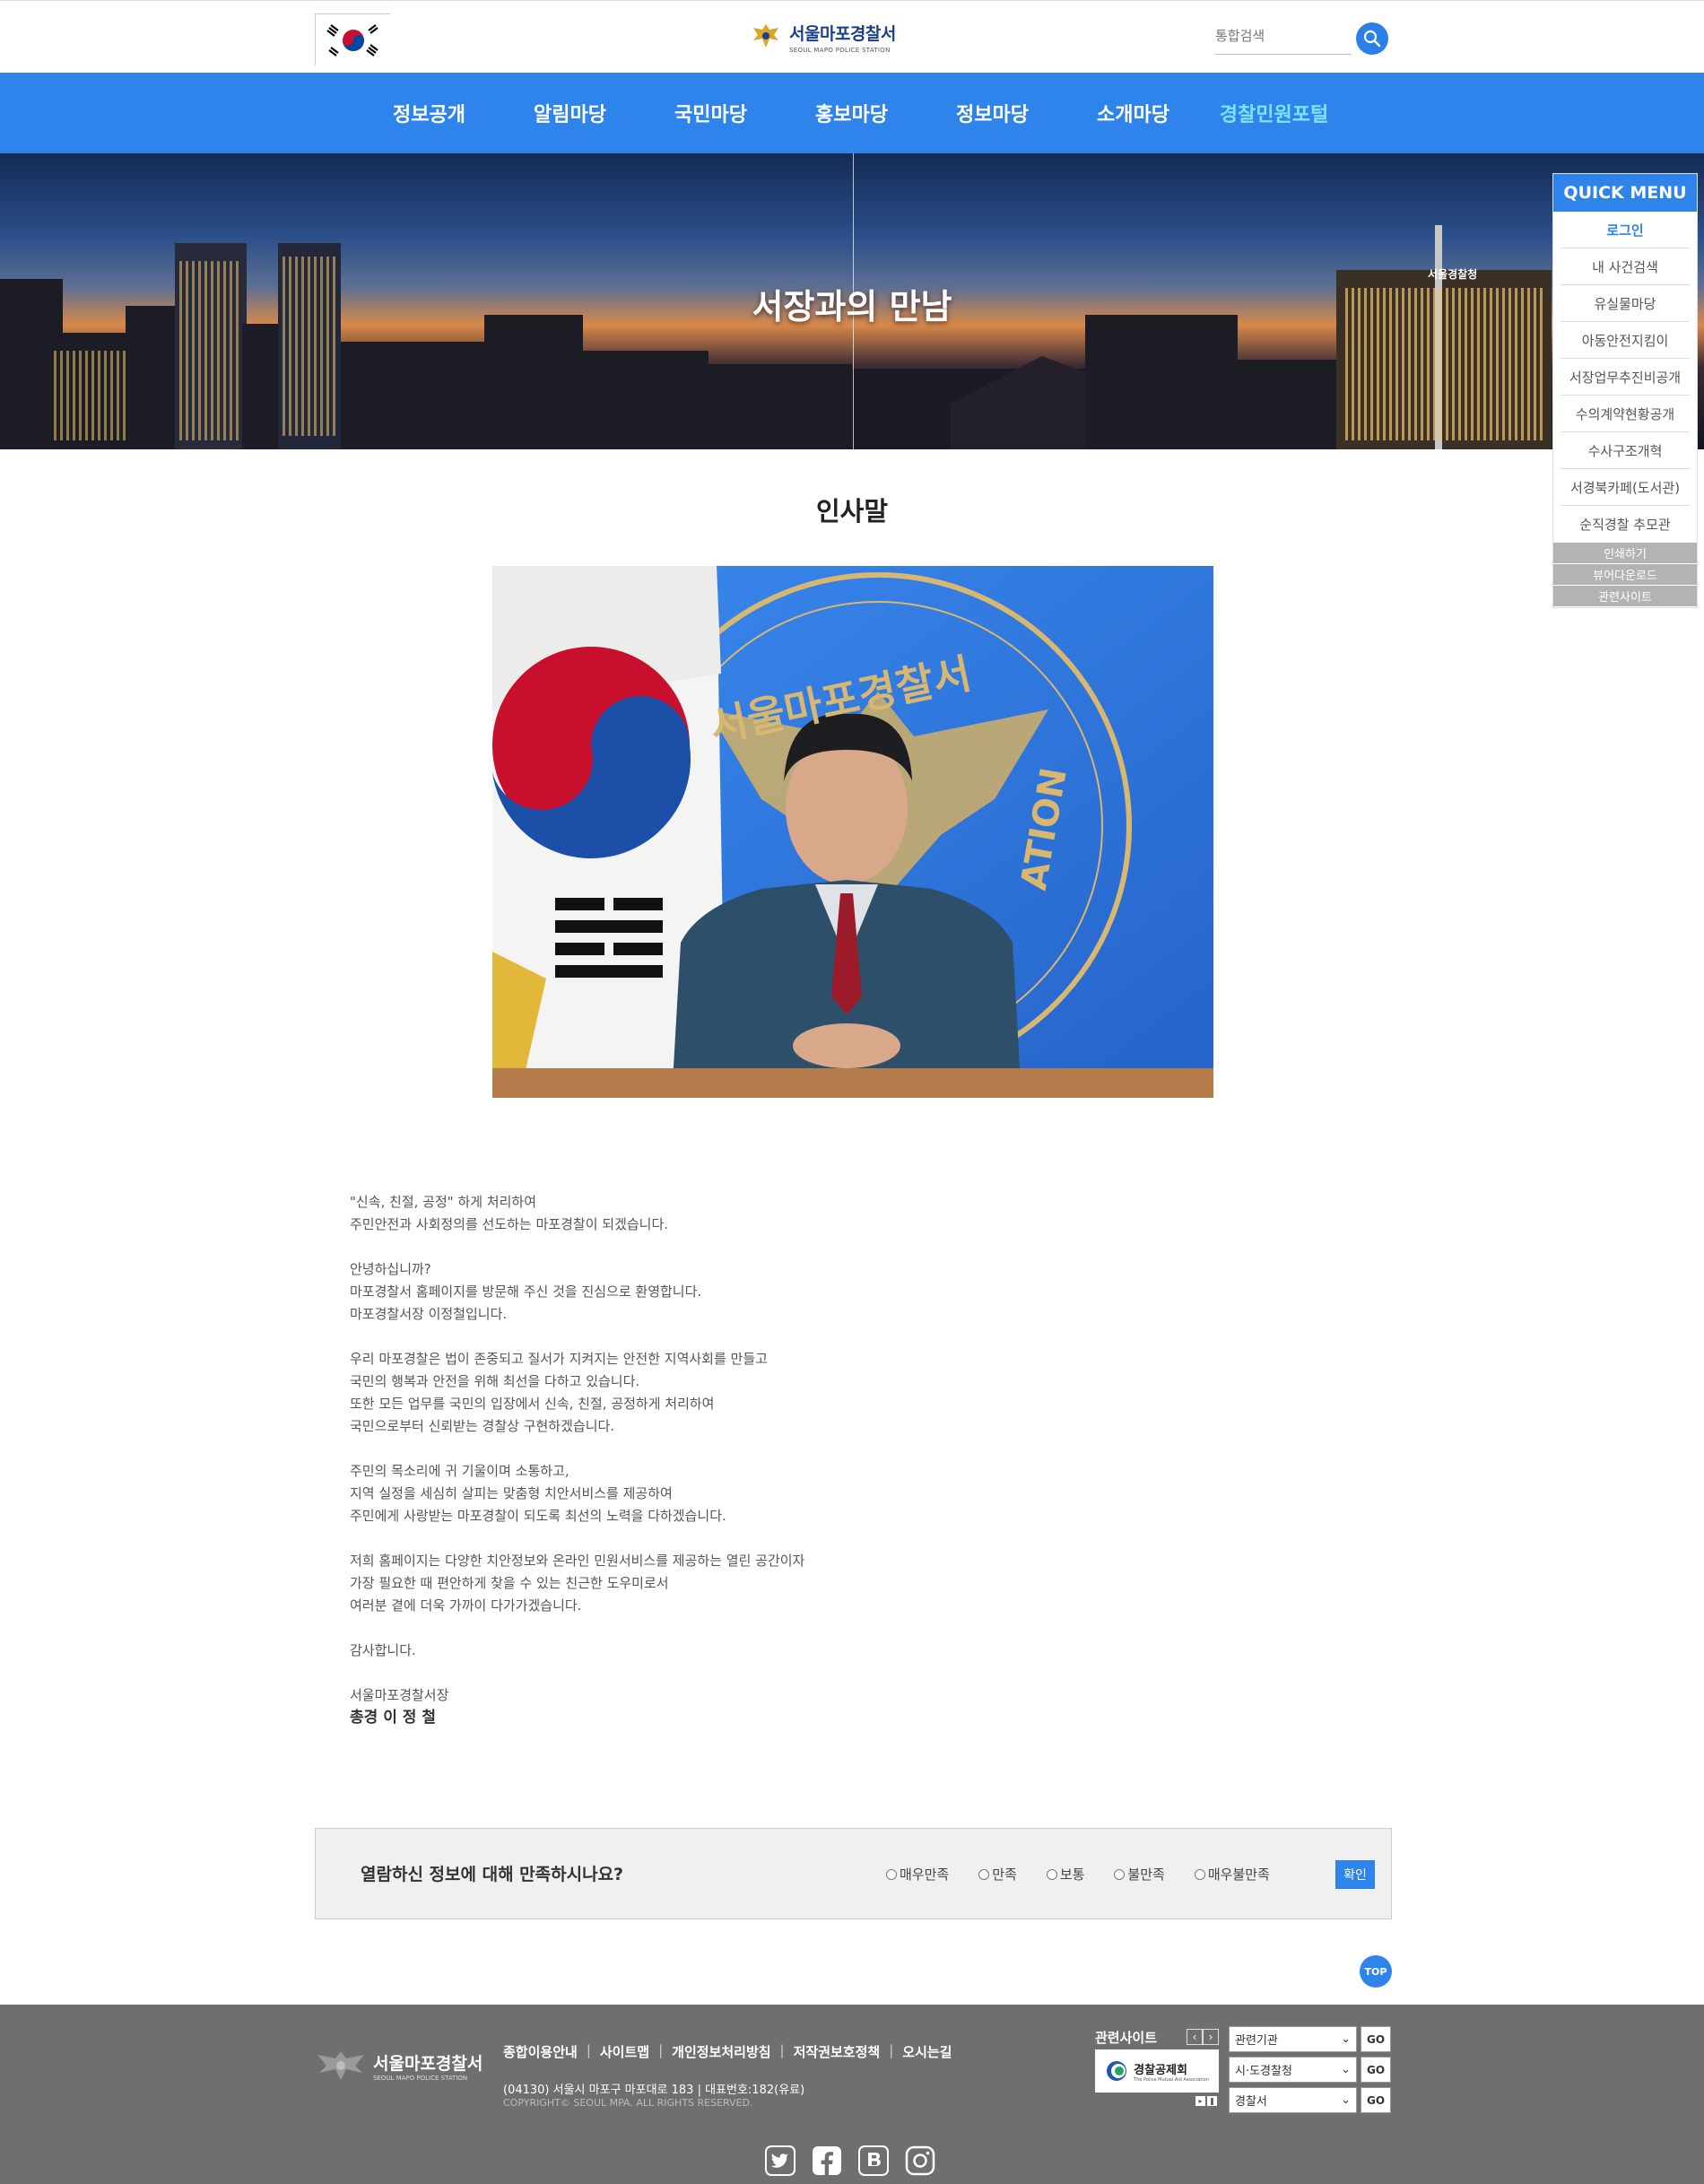 The height and width of the screenshot is (2184, 1704). Describe the element at coordinates (526, 1291) in the screenshot. I see `letter-line: 마포경찰서 홈페이지를 방문해 주신 것을 진심으로 환영합니다.` at that location.